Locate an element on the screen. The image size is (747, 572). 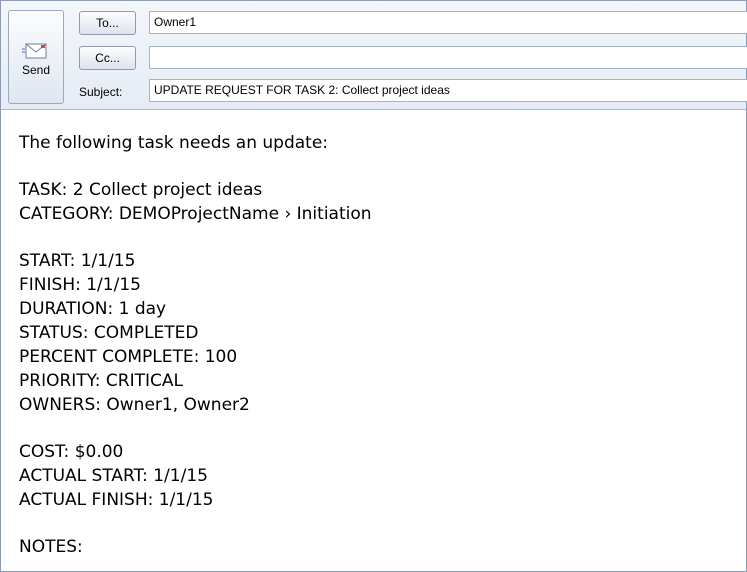
finish-line: FINISH: 1/1/15 is located at coordinates (80, 285).